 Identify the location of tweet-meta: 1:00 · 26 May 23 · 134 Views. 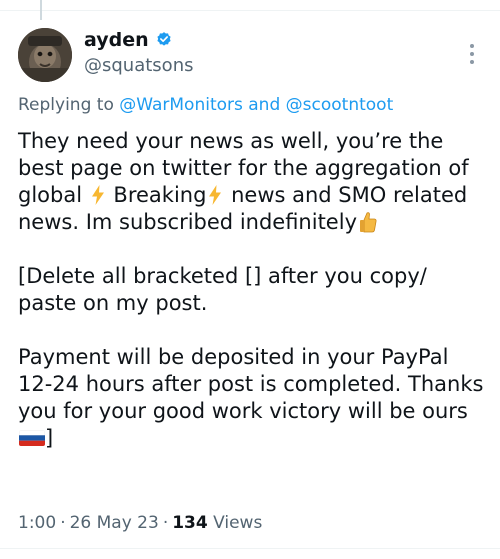
(140, 523).